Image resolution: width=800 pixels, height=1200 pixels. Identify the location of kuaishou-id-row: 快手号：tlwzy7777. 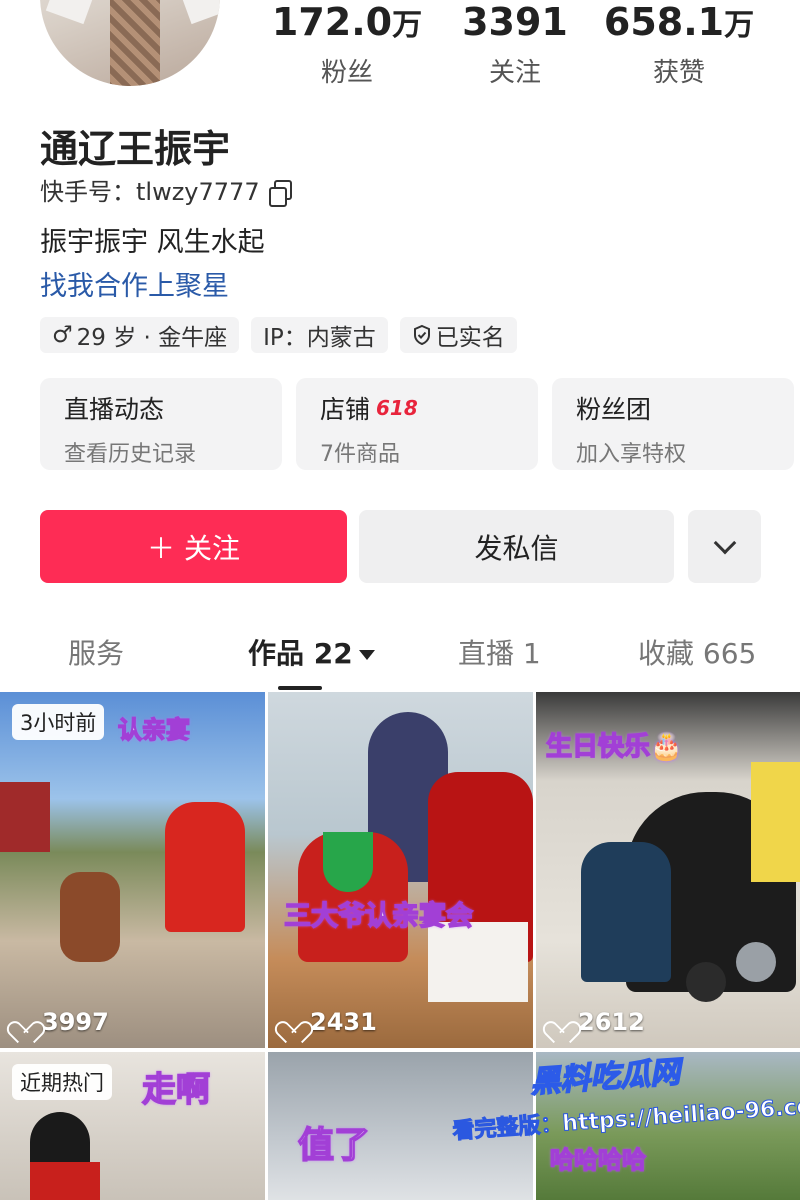
(166, 189).